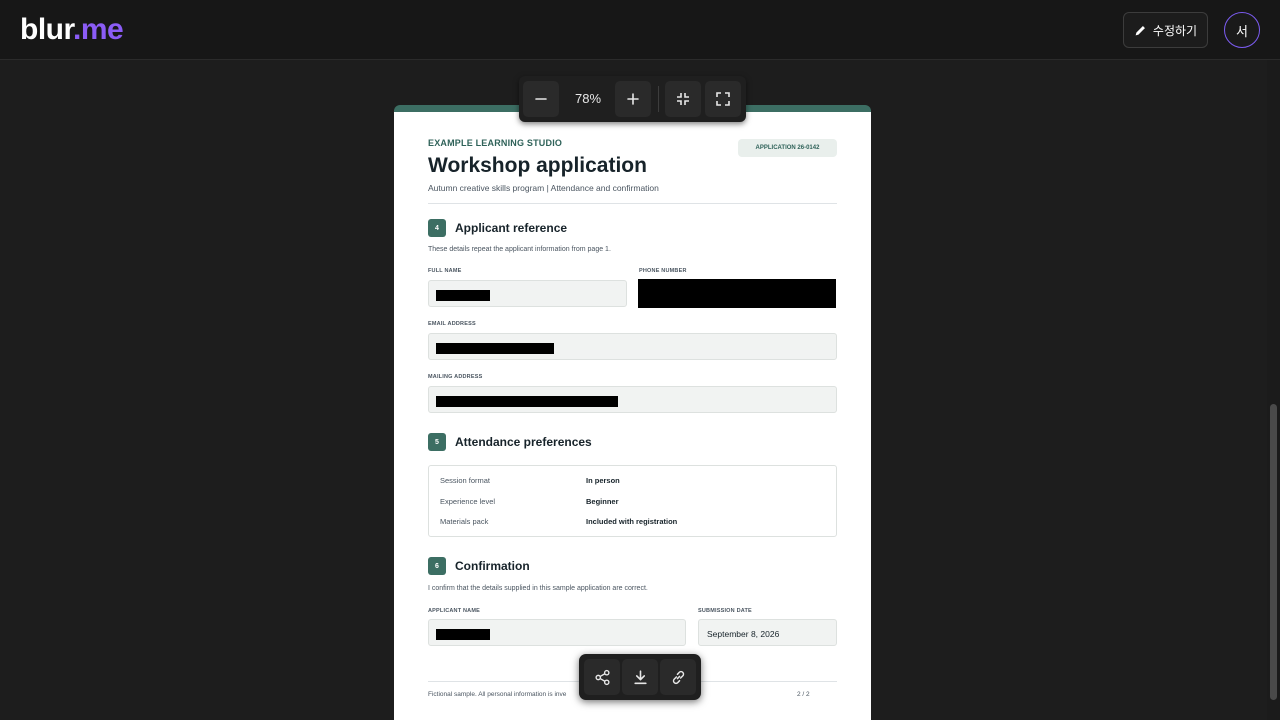 The height and width of the screenshot is (720, 1280). I want to click on download-button, so click(640, 677).